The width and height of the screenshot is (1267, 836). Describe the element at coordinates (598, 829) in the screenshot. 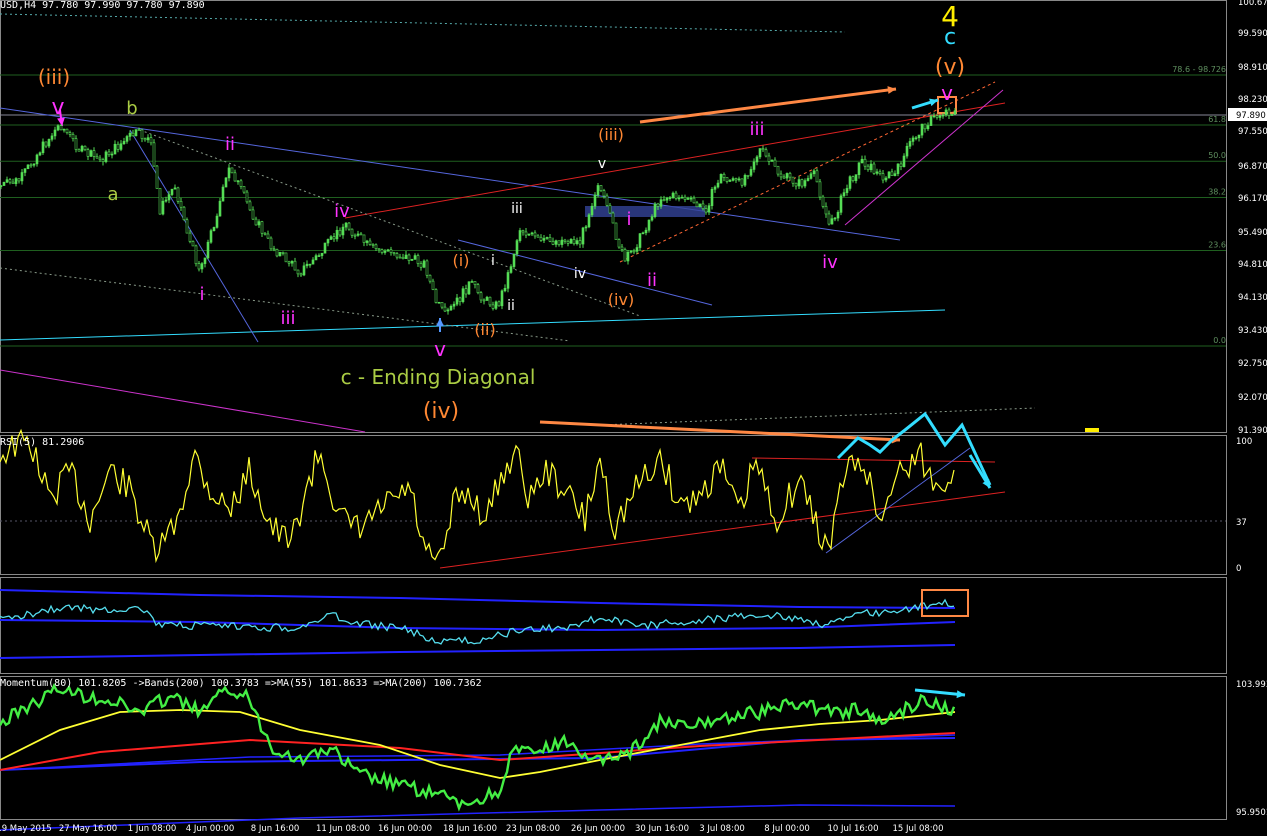

I see `x-tick-label: 26 Jun 00:00` at that location.